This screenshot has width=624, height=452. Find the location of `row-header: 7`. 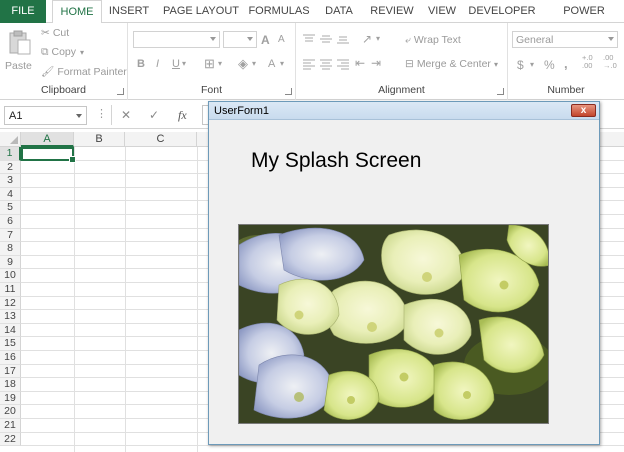

row-header: 7 is located at coordinates (10, 235).